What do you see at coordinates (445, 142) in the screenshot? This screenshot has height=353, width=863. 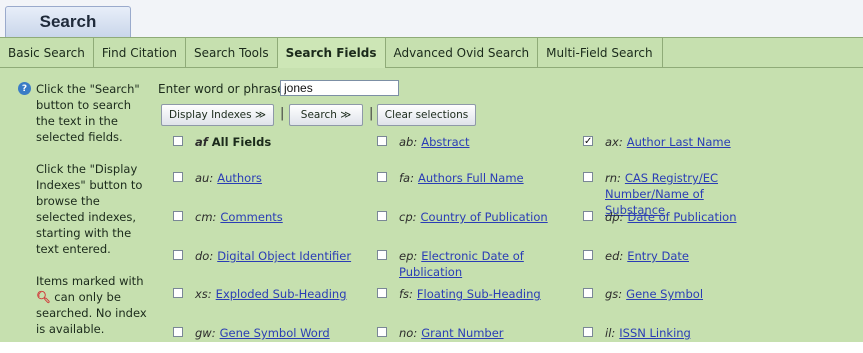 I see `field-label-link: Abstract` at bounding box center [445, 142].